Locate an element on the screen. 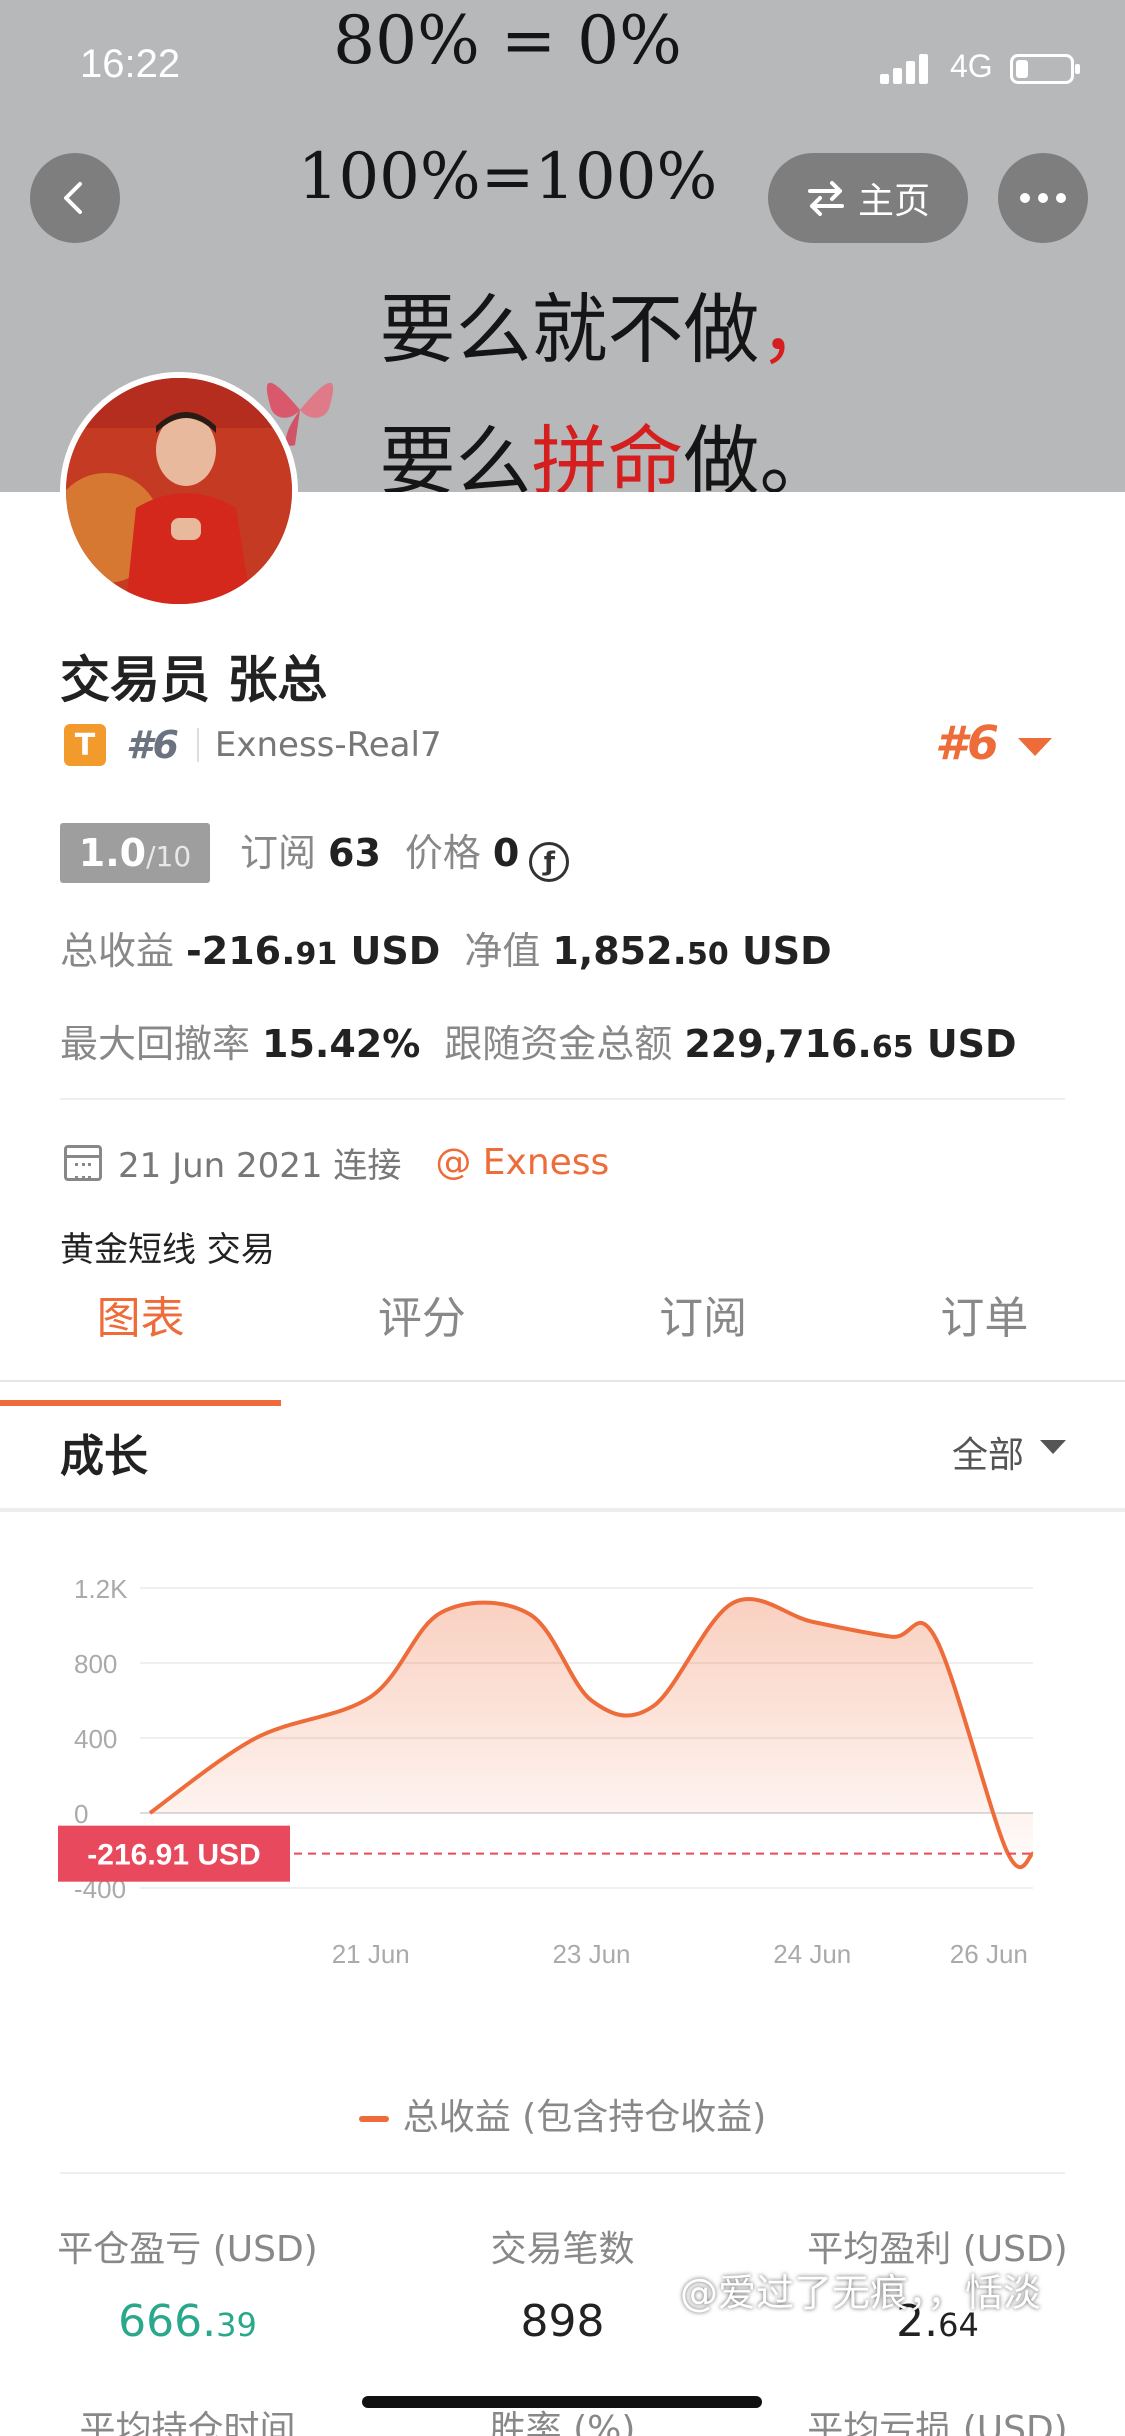 Image resolution: width=1125 pixels, height=2436 pixels. trader-type-badge: T is located at coordinates (85, 745).